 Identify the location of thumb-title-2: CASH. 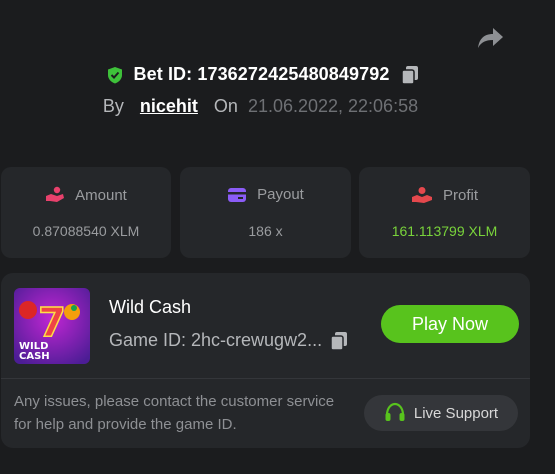
(34, 356).